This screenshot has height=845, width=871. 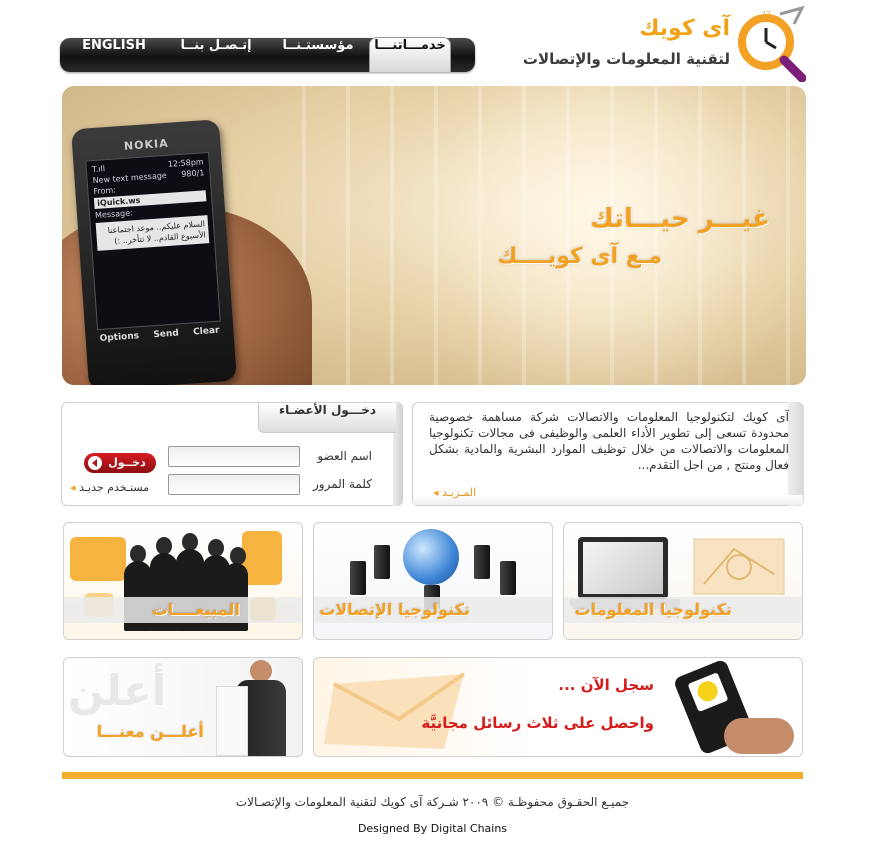 I want to click on hero-slogan-2: مـع آى كويــــك, so click(x=579, y=256).